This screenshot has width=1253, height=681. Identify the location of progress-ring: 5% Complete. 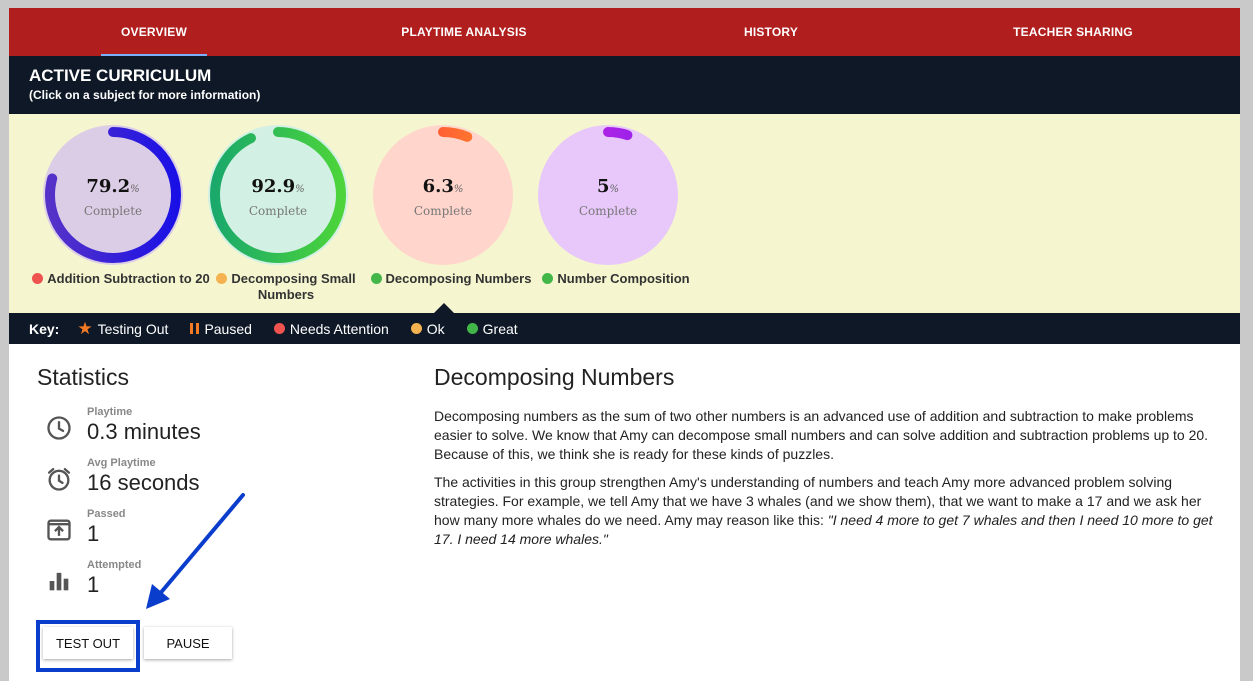
(608, 195).